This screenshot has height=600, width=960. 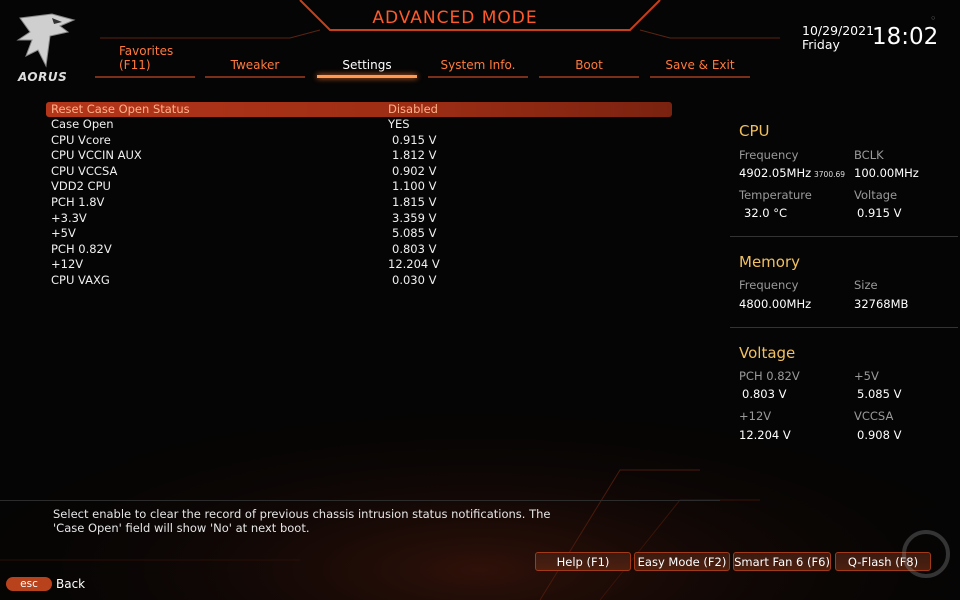 I want to click on cpu-frequency-value: 4902.05MHz, so click(x=775, y=173).